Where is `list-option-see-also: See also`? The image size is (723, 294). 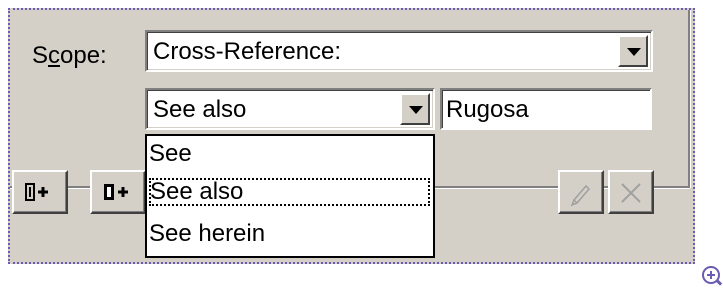
list-option-see-also: See also is located at coordinates (289, 192).